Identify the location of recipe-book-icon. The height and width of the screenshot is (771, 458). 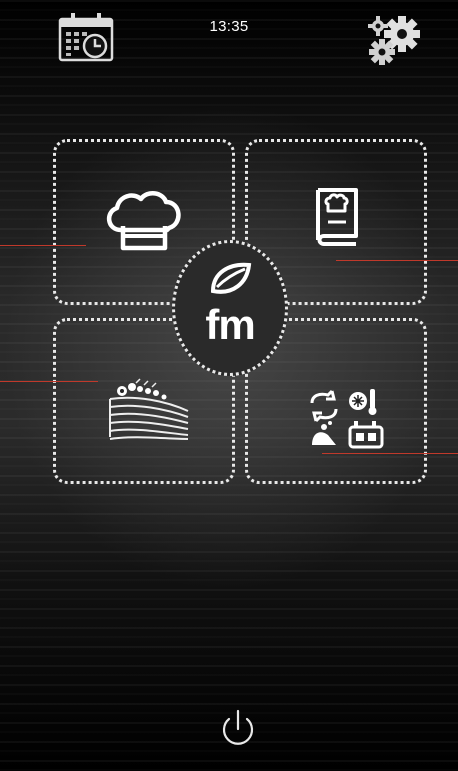
(337, 217).